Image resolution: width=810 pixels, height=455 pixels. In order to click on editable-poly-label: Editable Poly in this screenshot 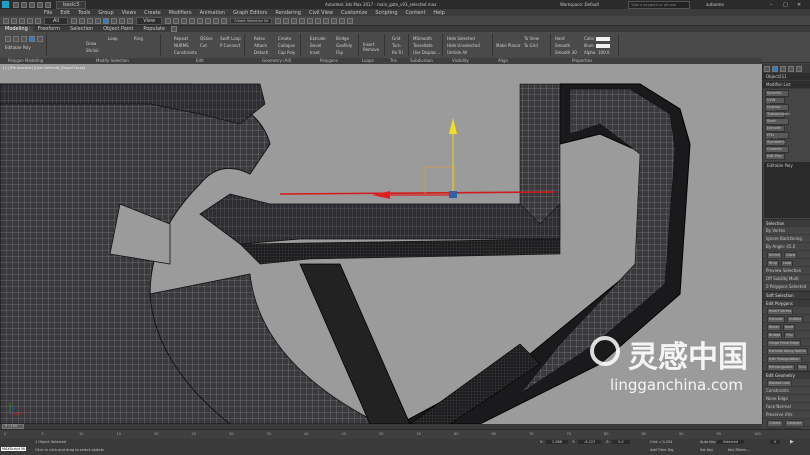, I will do `click(18, 47)`.